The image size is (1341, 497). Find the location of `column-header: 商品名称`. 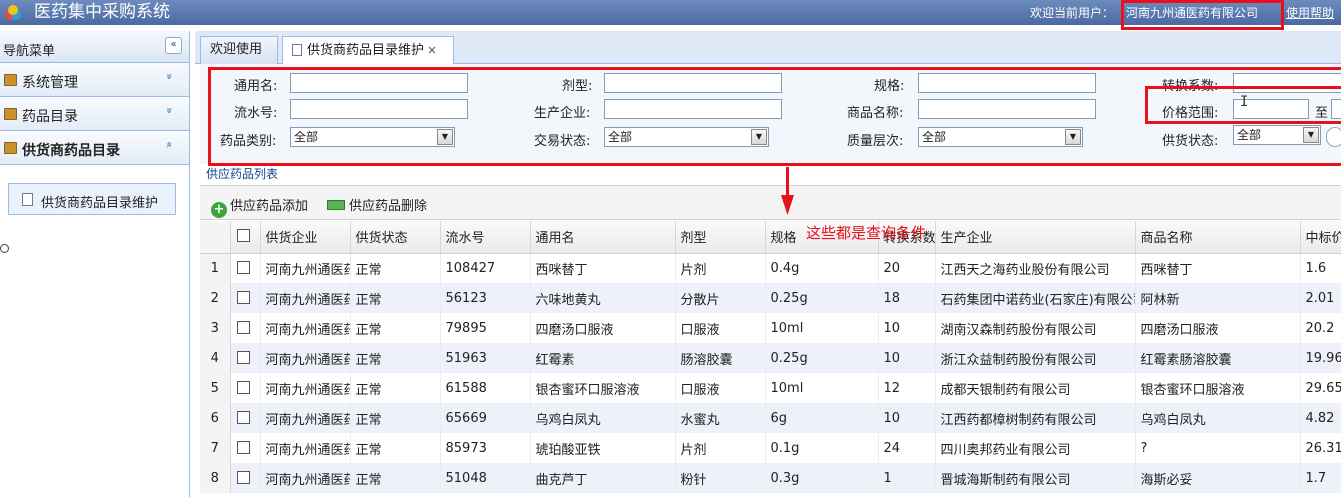

column-header: 商品名称 is located at coordinates (1218, 237).